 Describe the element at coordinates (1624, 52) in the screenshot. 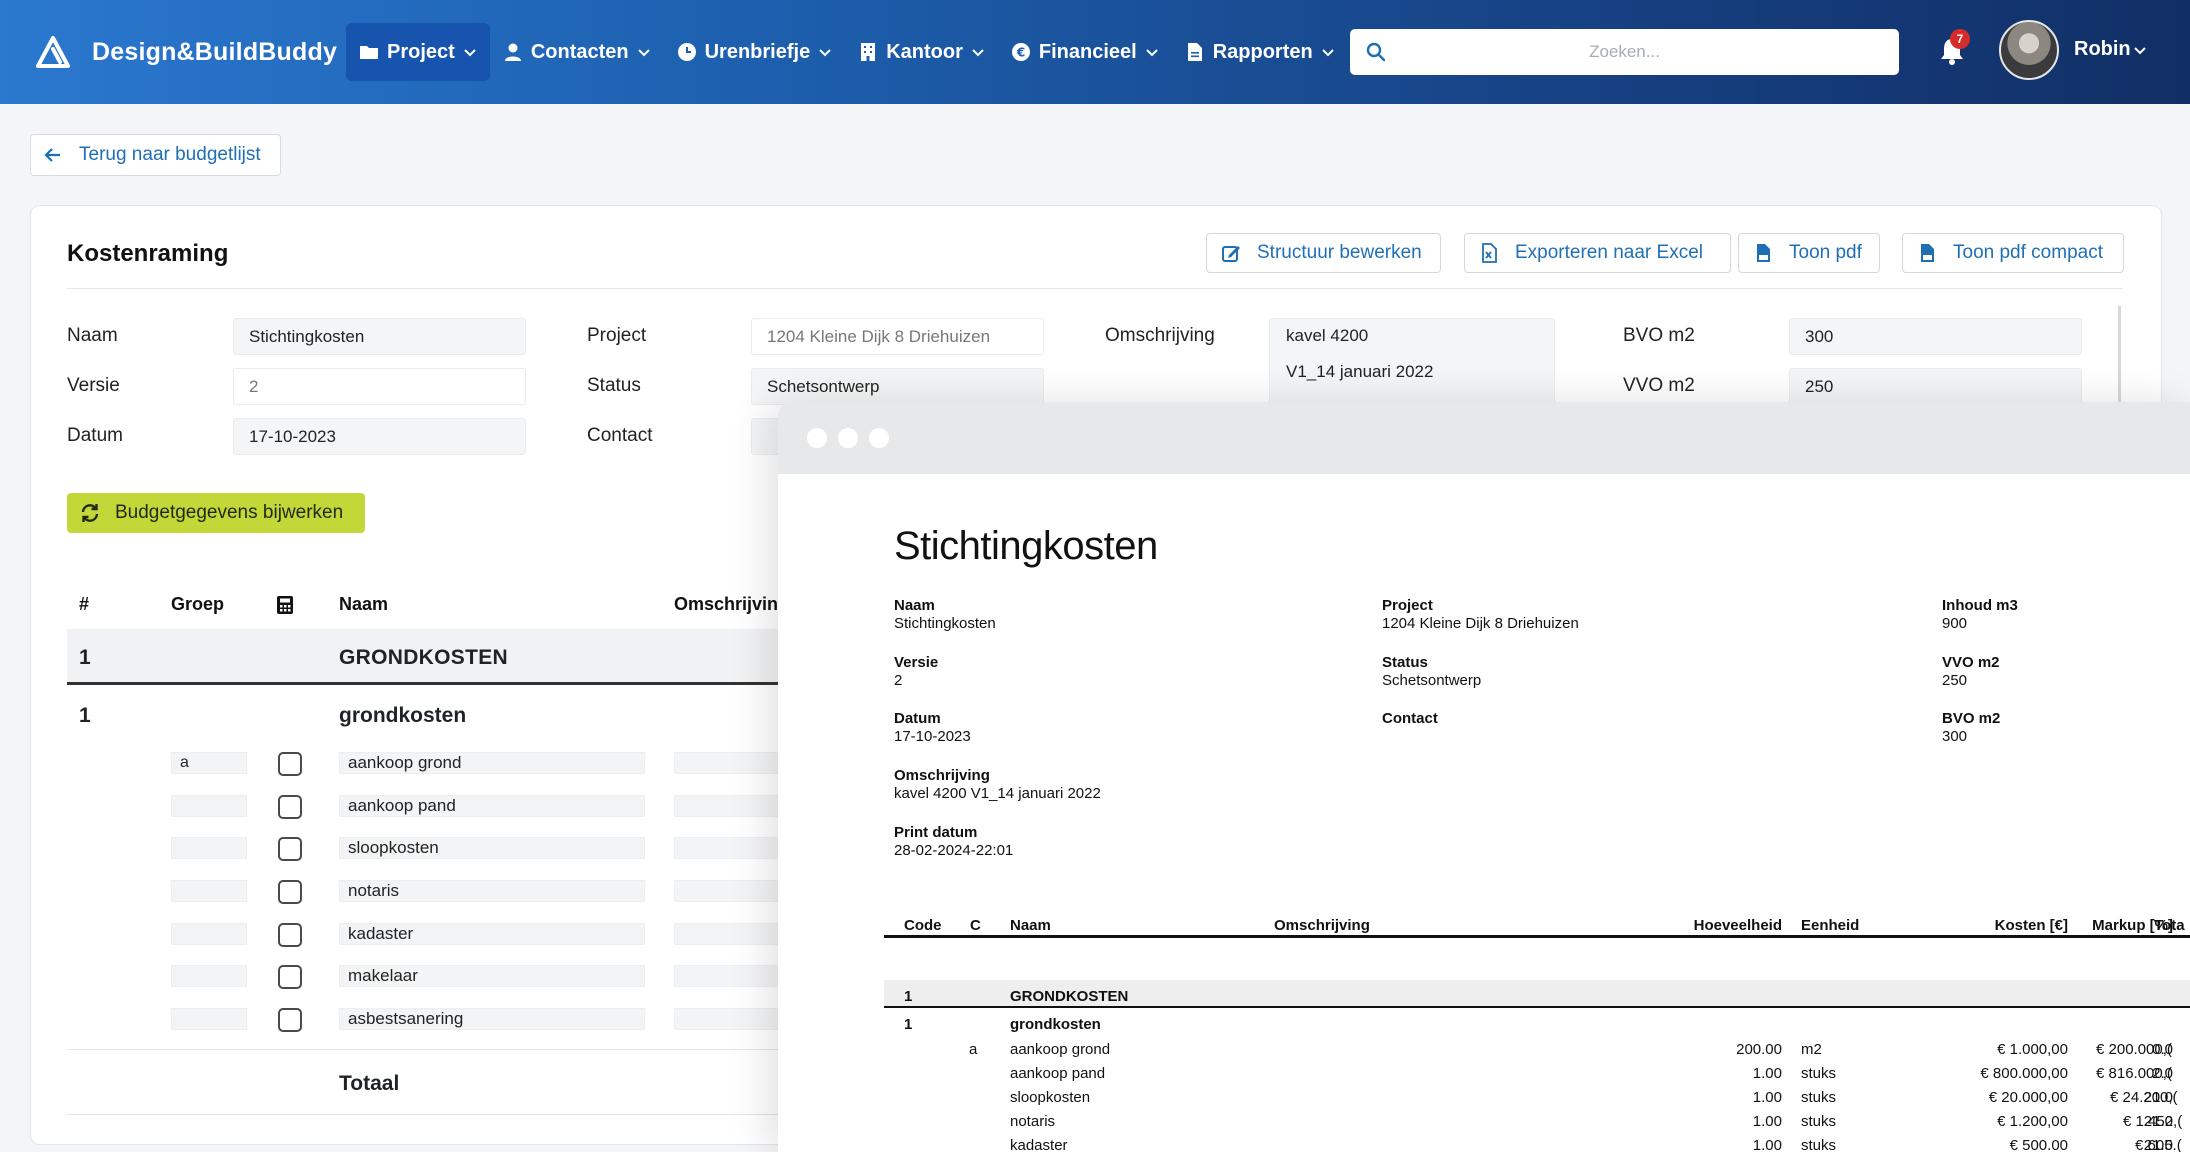

I see `search-input` at that location.